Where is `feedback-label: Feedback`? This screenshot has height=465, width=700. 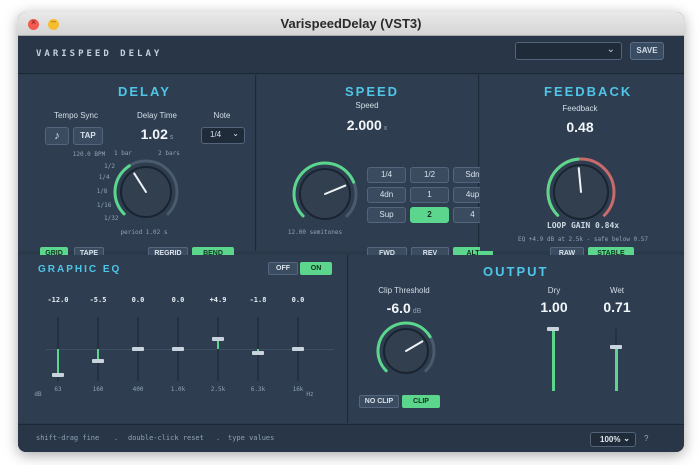
feedback-label: Feedback is located at coordinates (580, 108).